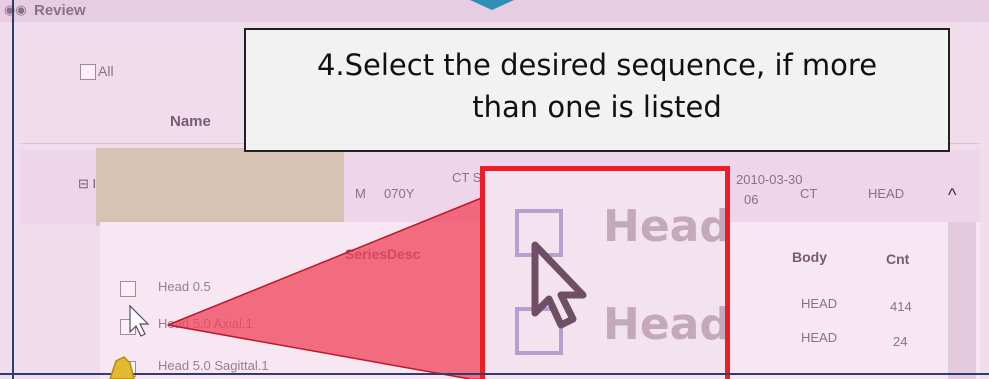 Image resolution: width=989 pixels, height=379 pixels. What do you see at coordinates (901, 306) in the screenshot?
I see `series-count: 414` at bounding box center [901, 306].